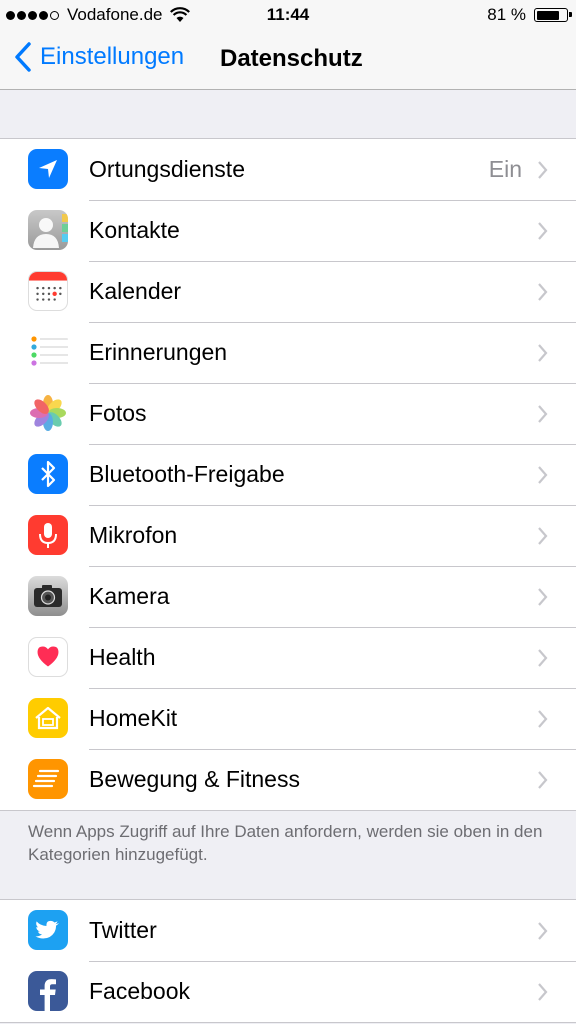 Image resolution: width=576 pixels, height=1024 pixels. What do you see at coordinates (122, 657) in the screenshot?
I see `list-item-label: Health` at bounding box center [122, 657].